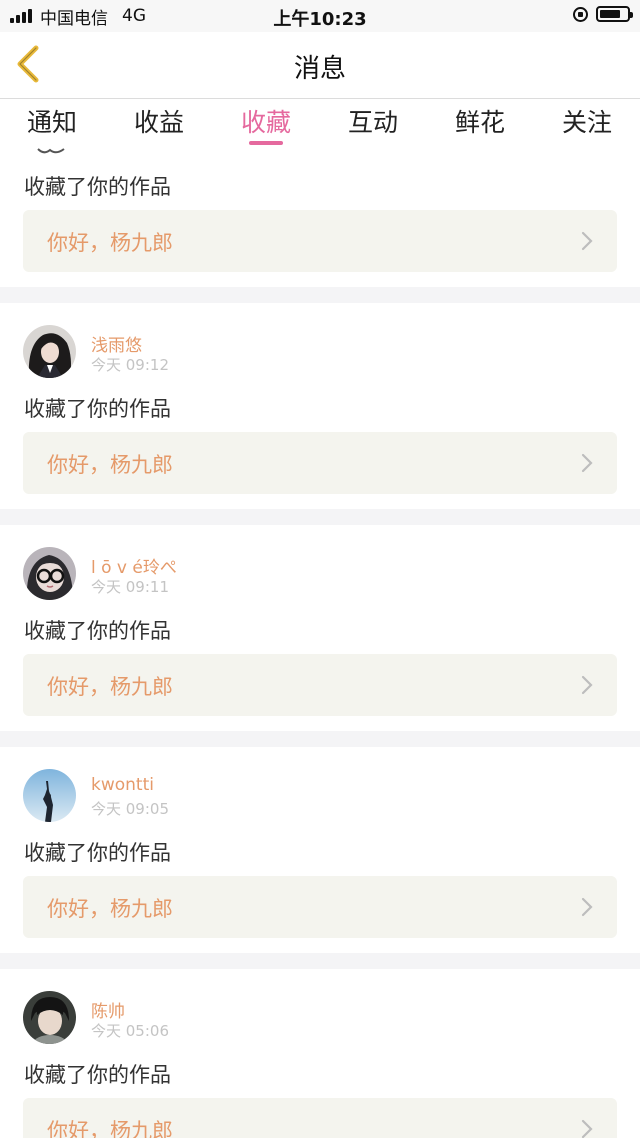 This screenshot has width=640, height=1138. I want to click on tab-follow: 关注, so click(587, 121).